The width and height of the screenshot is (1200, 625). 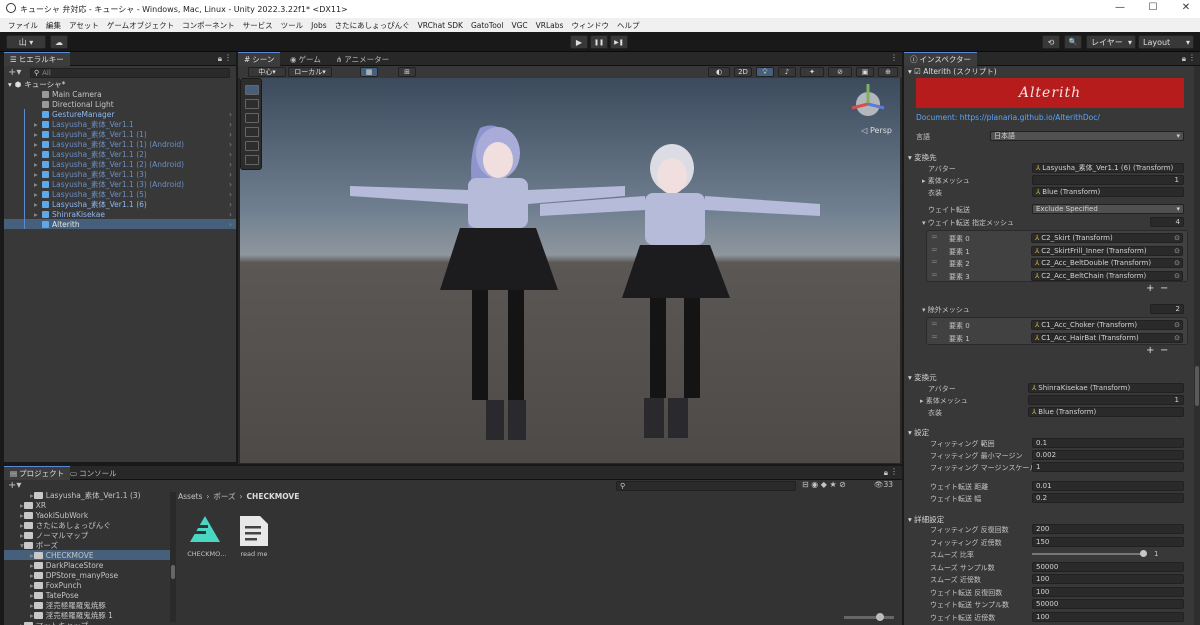 What do you see at coordinates (87, 622) in the screenshot?
I see `project-folder-row: ▸ マットキャップ` at bounding box center [87, 622].